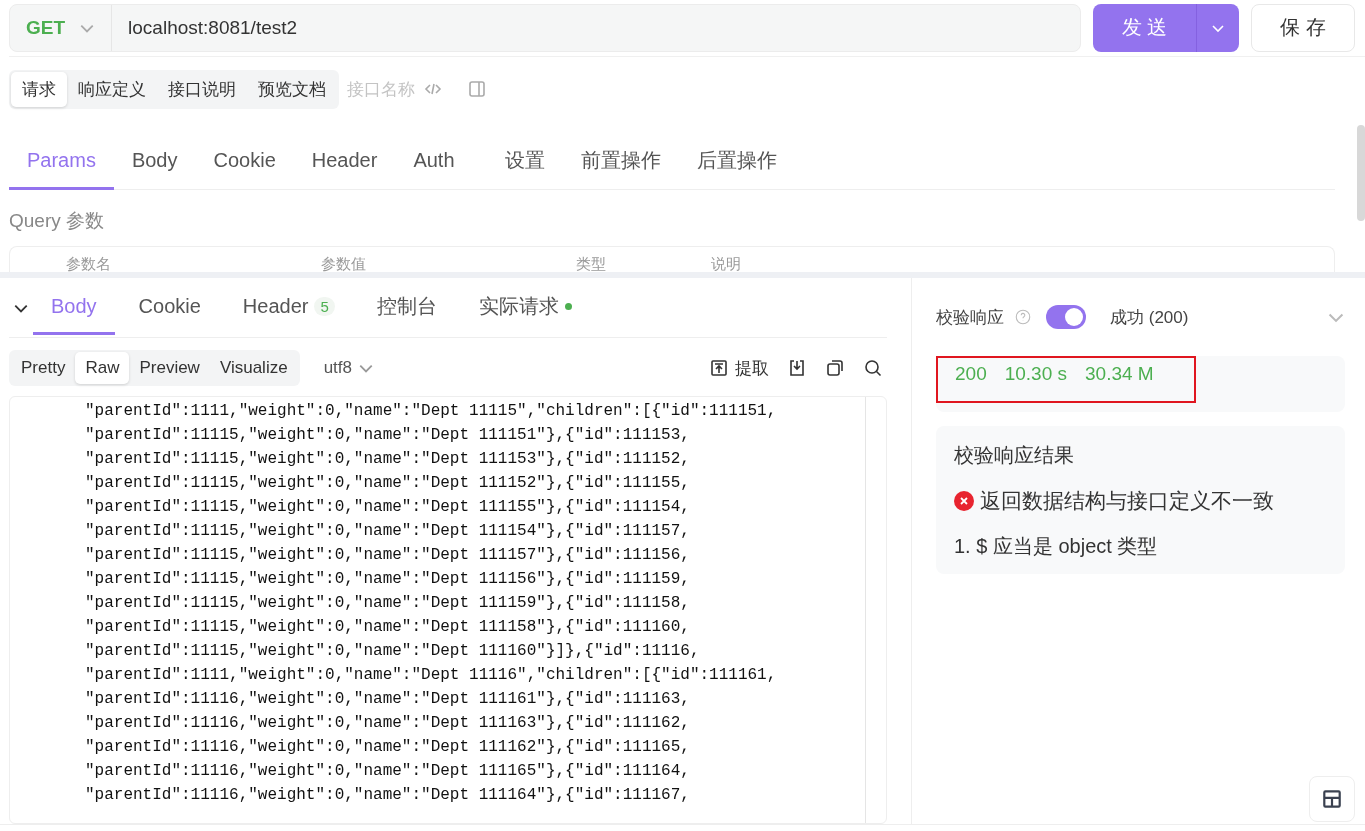 The width and height of the screenshot is (1365, 831). Describe the element at coordinates (388, 435) in the screenshot. I see `code-line: "parentId":11115,"weight":0,"name":"Dept 111151"},{"id":111153,` at that location.